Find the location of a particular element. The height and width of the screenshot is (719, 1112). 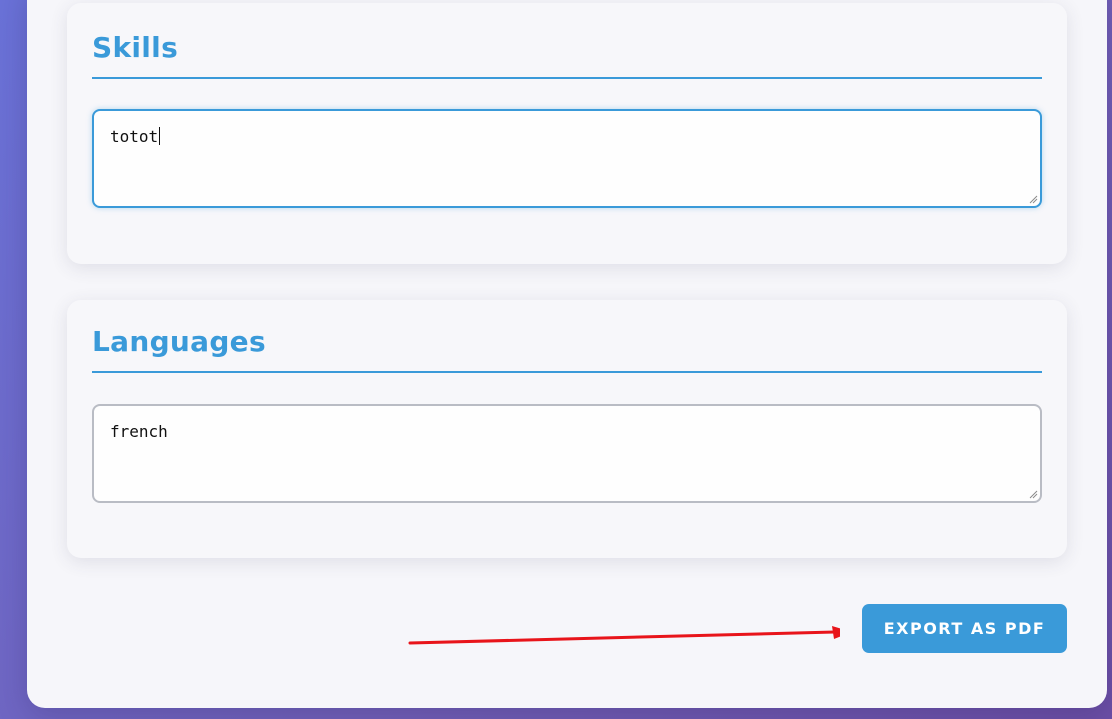

languages-textarea: french is located at coordinates (567, 453).